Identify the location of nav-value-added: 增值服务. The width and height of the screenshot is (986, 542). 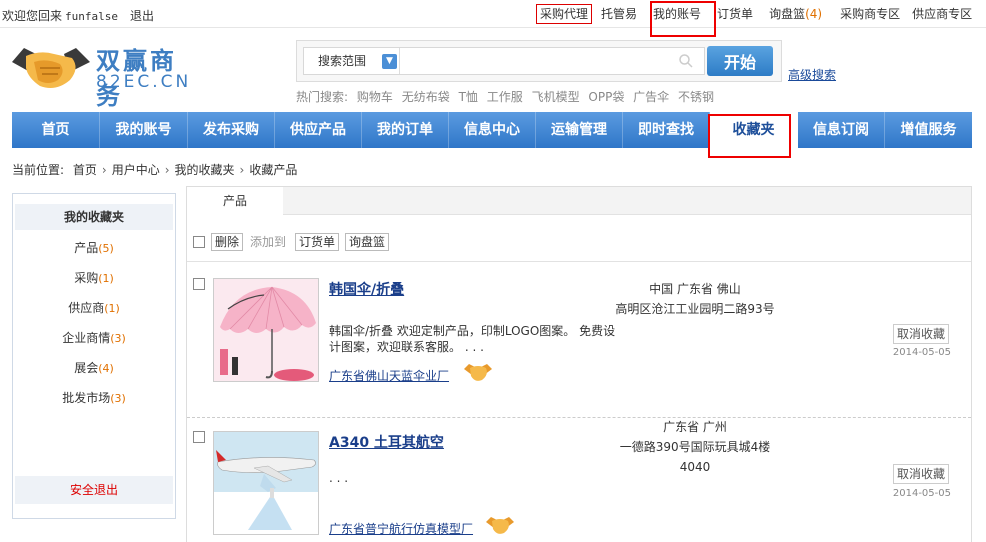
(928, 130).